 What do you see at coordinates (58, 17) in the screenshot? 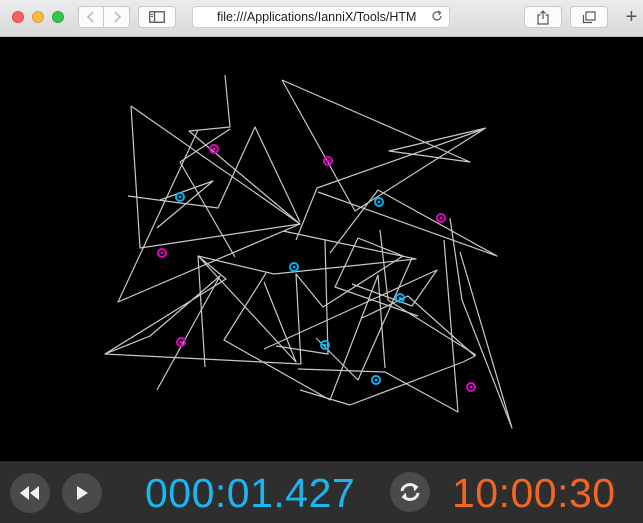
I see `zoom-window-button` at bounding box center [58, 17].